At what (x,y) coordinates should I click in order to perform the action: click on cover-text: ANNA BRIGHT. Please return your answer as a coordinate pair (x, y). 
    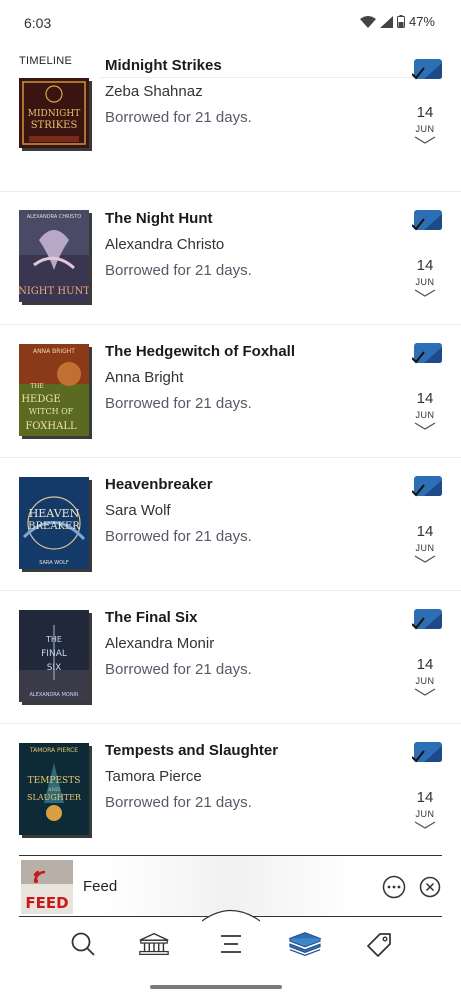
    Looking at the image, I should click on (54, 351).